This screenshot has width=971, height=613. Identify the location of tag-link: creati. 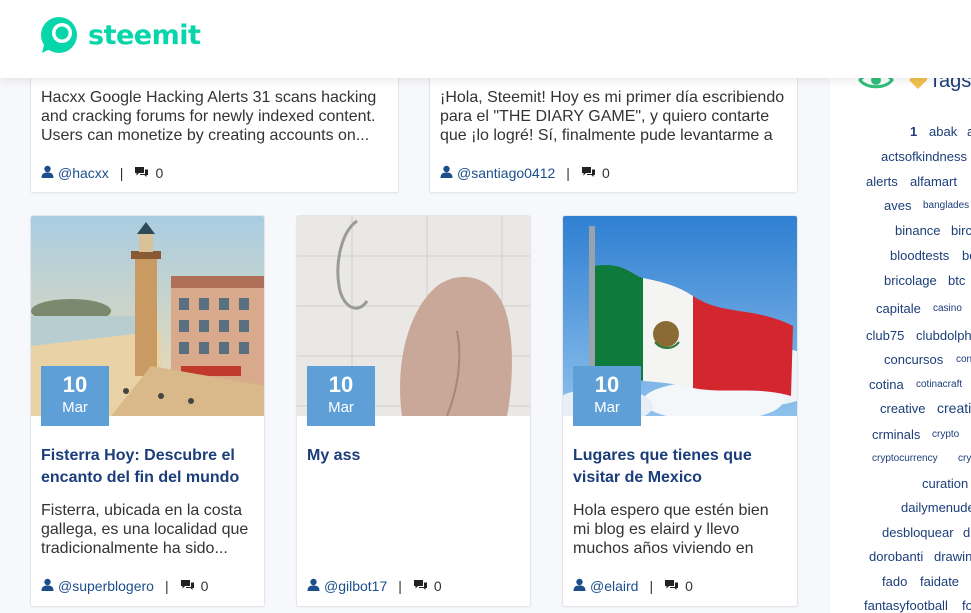
(954, 408).